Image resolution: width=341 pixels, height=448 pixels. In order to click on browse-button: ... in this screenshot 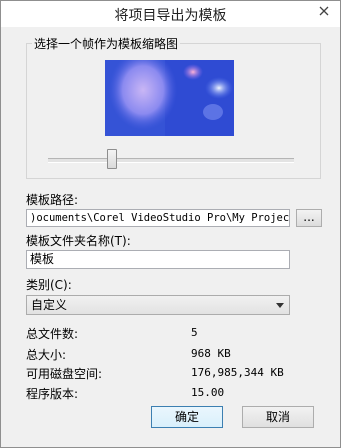, I will do `click(309, 218)`.